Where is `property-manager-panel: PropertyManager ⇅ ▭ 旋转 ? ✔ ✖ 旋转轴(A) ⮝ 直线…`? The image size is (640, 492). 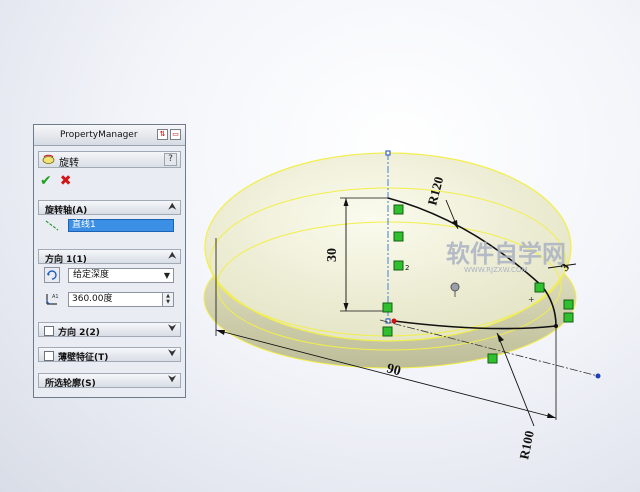
property-manager-panel: PropertyManager ⇅ ▭ 旋转 ? ✔ ✖ 旋转轴(A) ⮝ 直线… is located at coordinates (109, 261).